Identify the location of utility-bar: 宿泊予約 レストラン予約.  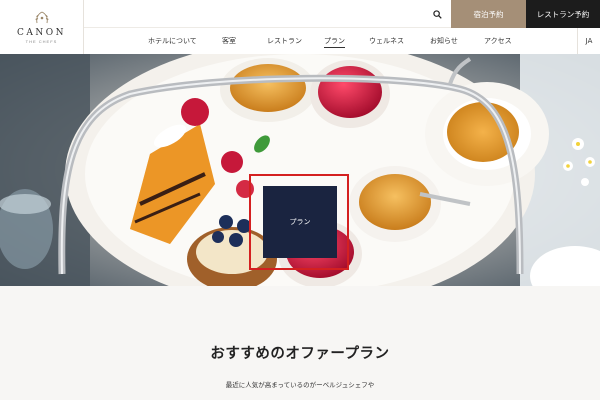
(342, 14).